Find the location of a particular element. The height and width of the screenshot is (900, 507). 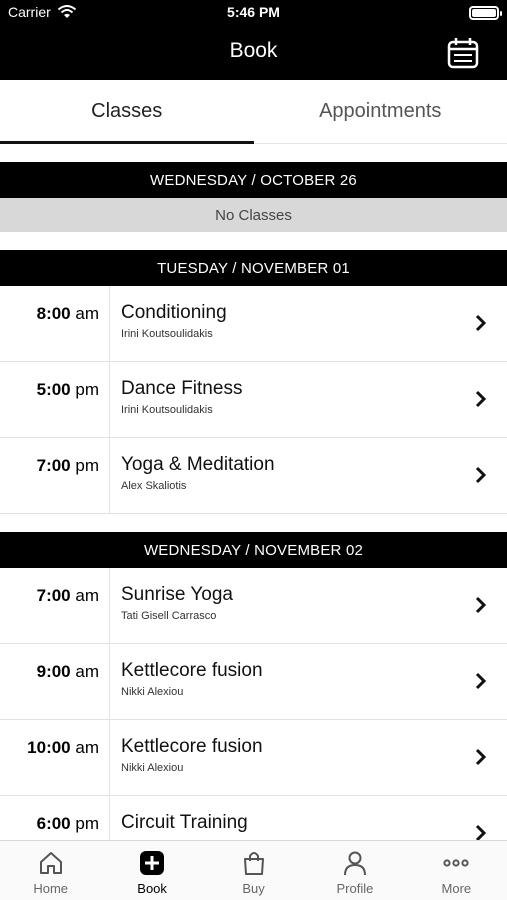

class-name: Circuit Training is located at coordinates (184, 822).